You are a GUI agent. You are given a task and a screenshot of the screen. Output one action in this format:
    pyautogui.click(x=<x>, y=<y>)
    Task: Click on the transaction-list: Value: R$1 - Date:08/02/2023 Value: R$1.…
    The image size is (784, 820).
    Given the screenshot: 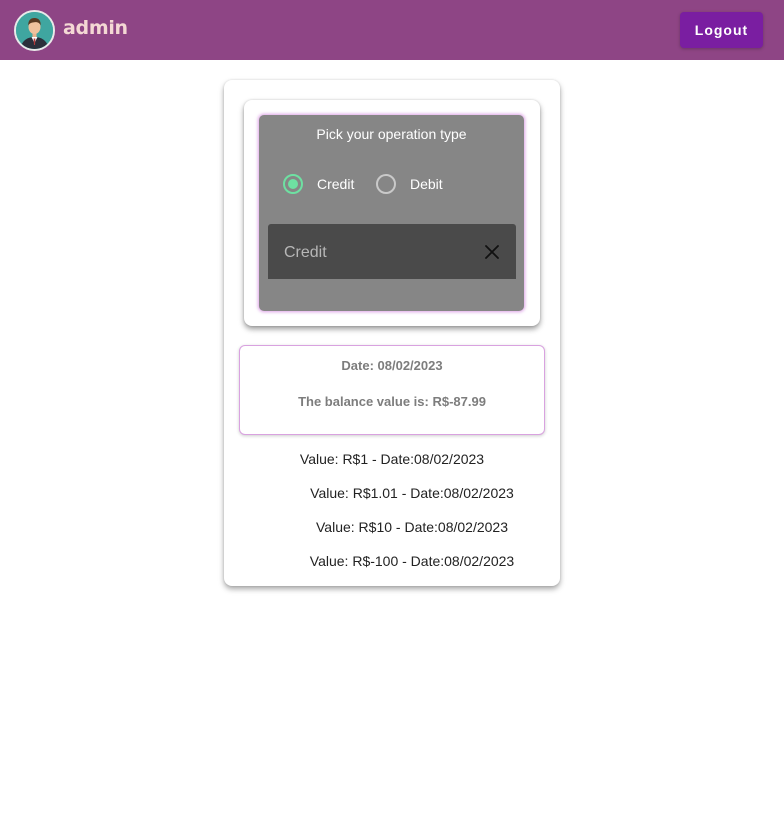 What is the action you would take?
    pyautogui.click(x=412, y=519)
    